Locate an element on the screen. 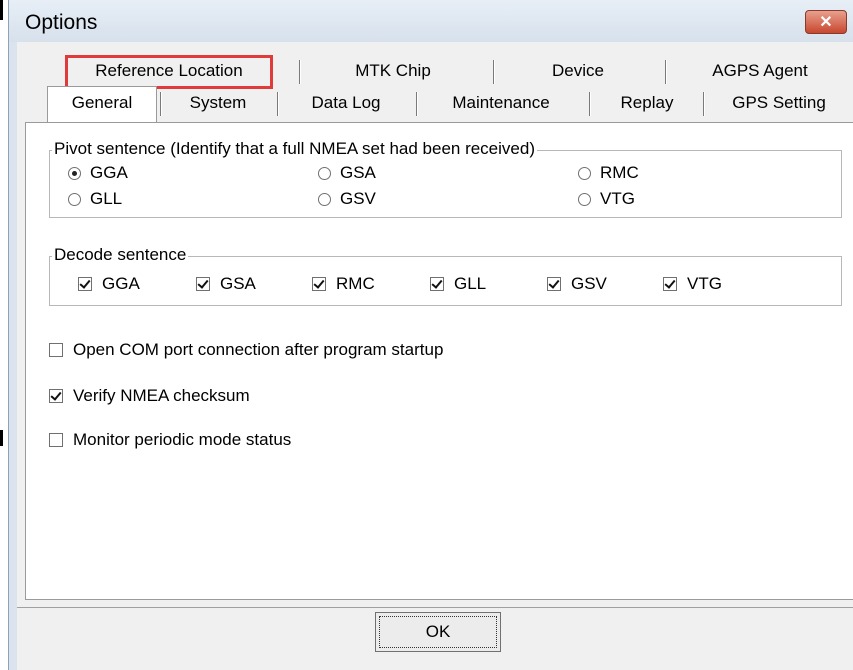 The width and height of the screenshot is (853, 670). tab-agps-agent: AGPS Agent is located at coordinates (760, 71).